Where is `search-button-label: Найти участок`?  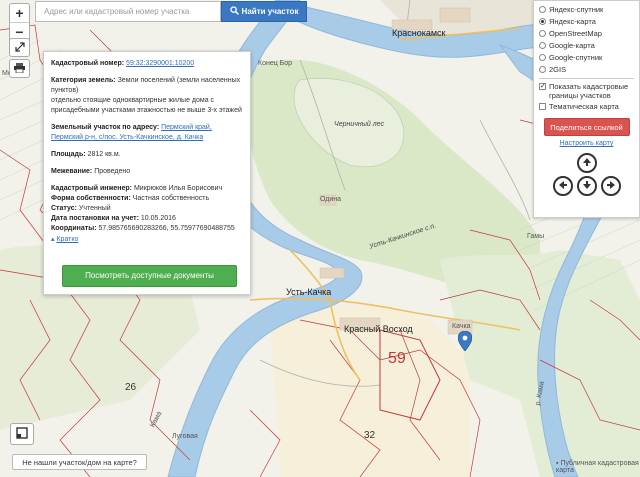 search-button-label: Найти участок is located at coordinates (270, 11).